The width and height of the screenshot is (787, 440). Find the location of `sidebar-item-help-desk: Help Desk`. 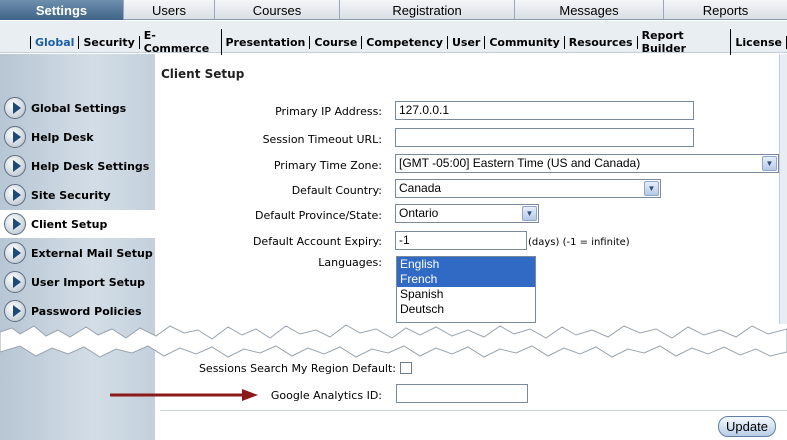

sidebar-item-help-desk: Help Desk is located at coordinates (77, 137).